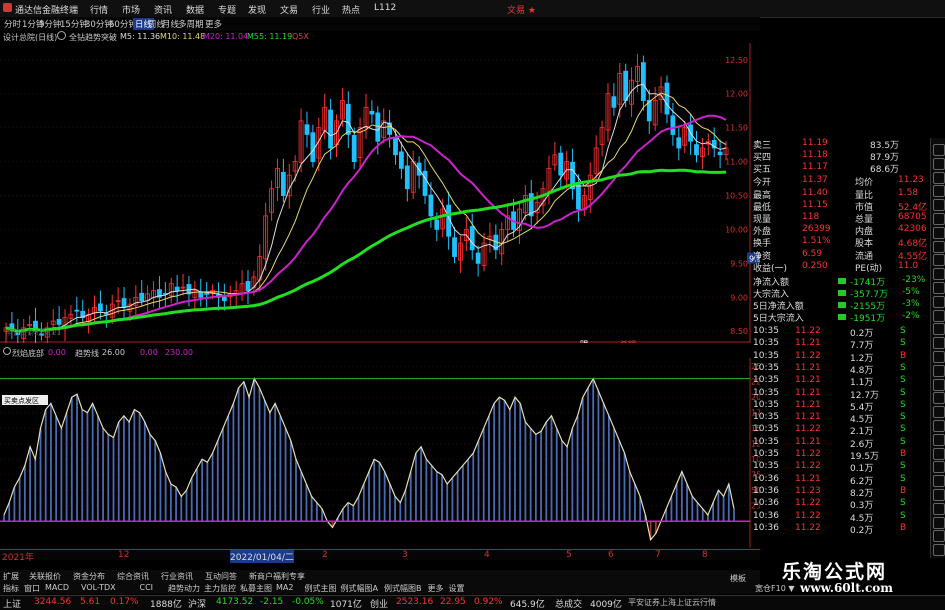 Image resolution: width=945 pixels, height=610 pixels. What do you see at coordinates (869, 268) in the screenshot?
I see `quote-label: PE(动)` at bounding box center [869, 268].